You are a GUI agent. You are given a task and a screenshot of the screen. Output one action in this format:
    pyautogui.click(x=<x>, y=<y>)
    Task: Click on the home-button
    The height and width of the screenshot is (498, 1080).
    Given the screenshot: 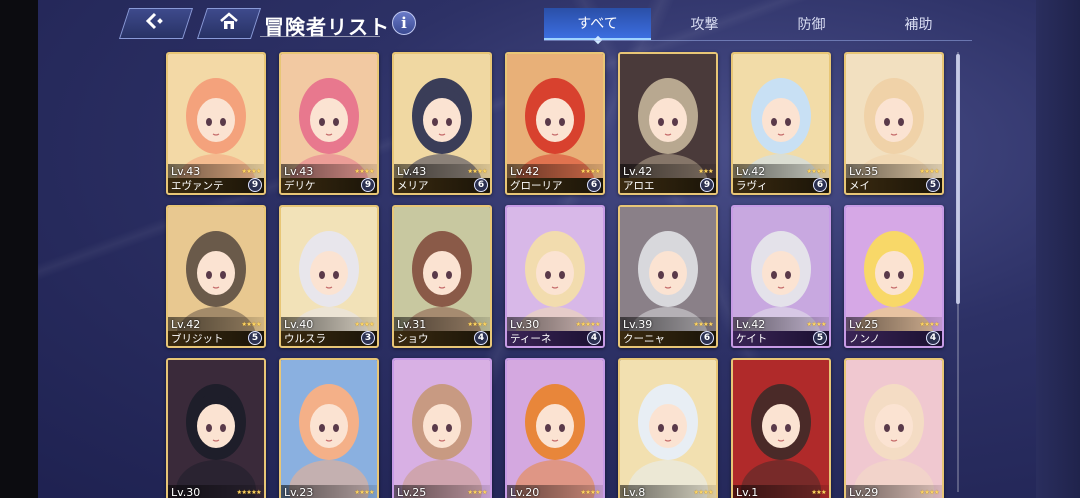 What is the action you would take?
    pyautogui.click(x=229, y=23)
    